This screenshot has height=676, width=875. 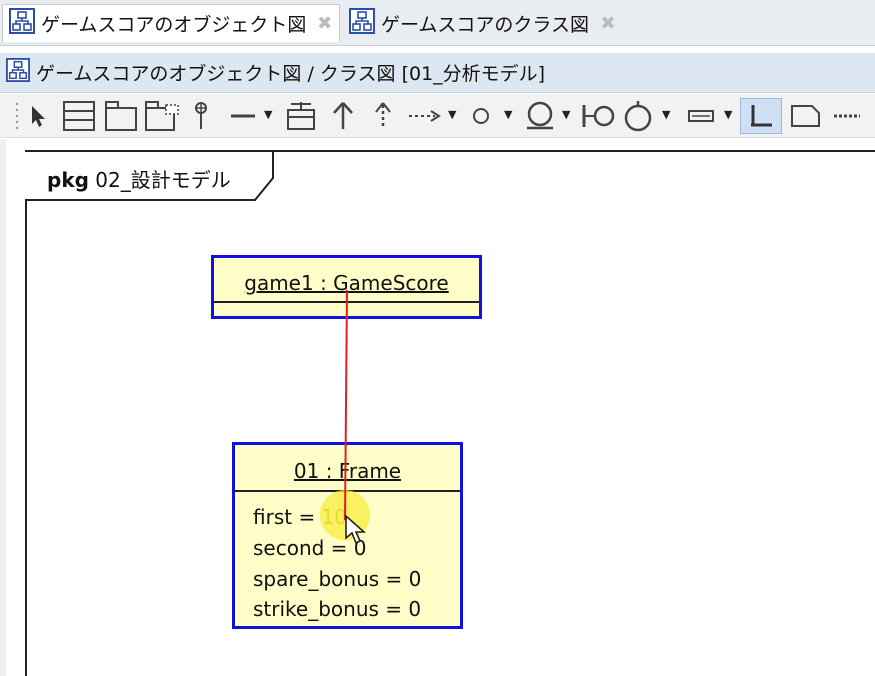 I want to click on component-tool-icon, so click(x=540, y=116).